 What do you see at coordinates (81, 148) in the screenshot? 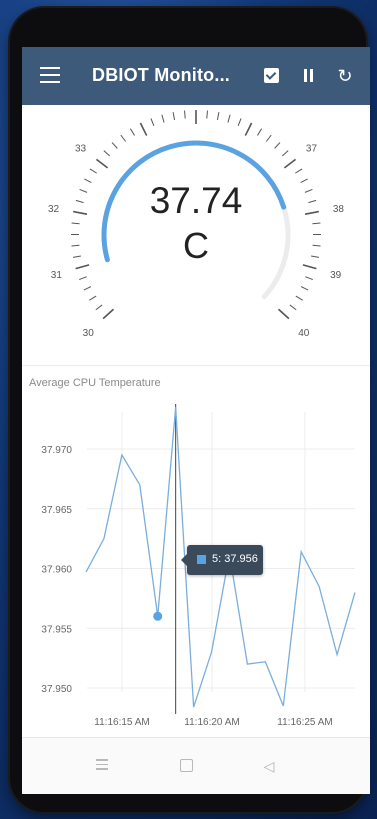
I see `gauge-tick-label: 33` at bounding box center [81, 148].